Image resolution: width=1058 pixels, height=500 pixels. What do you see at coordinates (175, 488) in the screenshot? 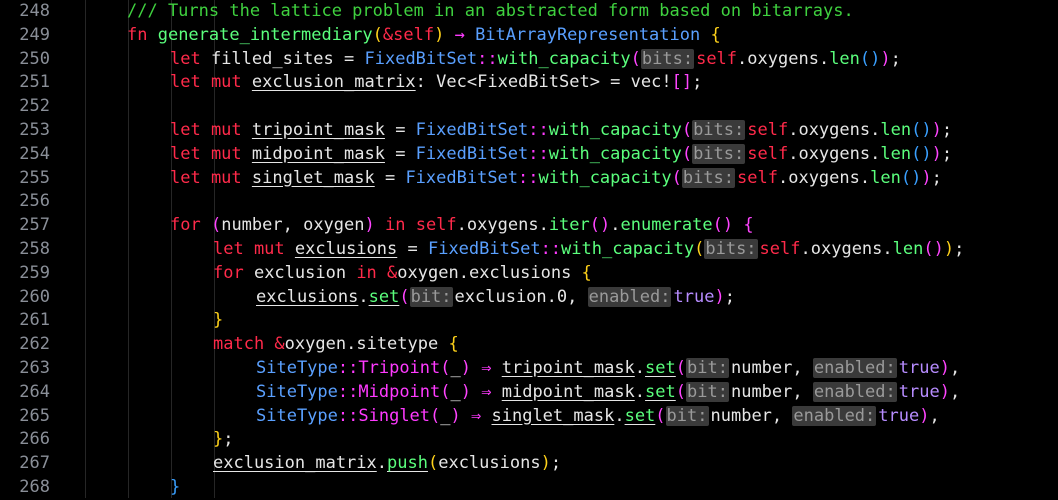
I see `code-text: }` at bounding box center [175, 488].